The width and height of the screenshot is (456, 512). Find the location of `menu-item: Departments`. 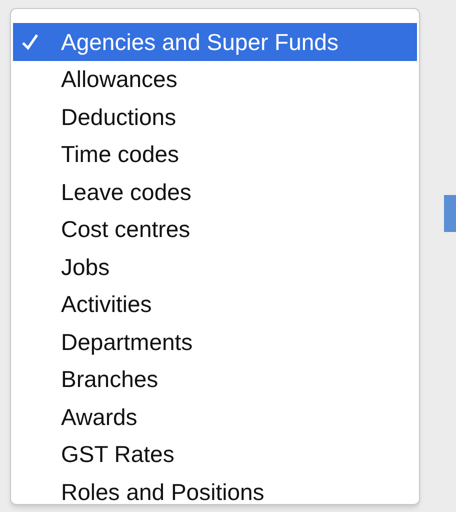

menu-item: Departments is located at coordinates (215, 341).